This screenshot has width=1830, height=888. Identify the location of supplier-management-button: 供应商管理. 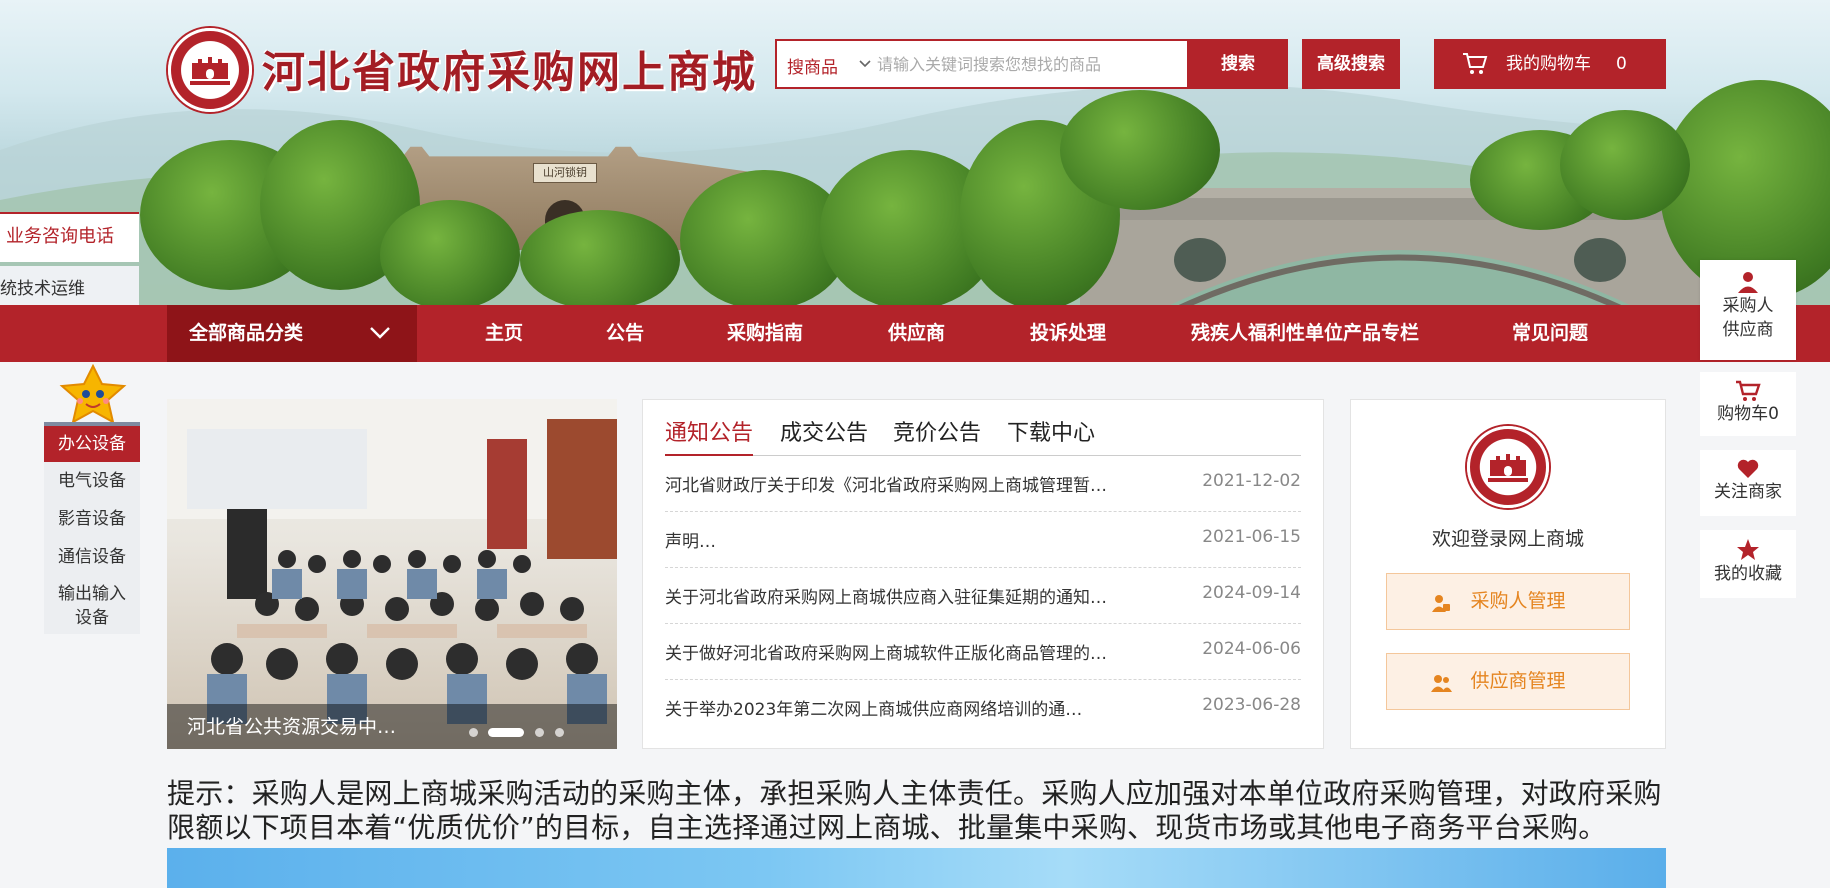
(1508, 681).